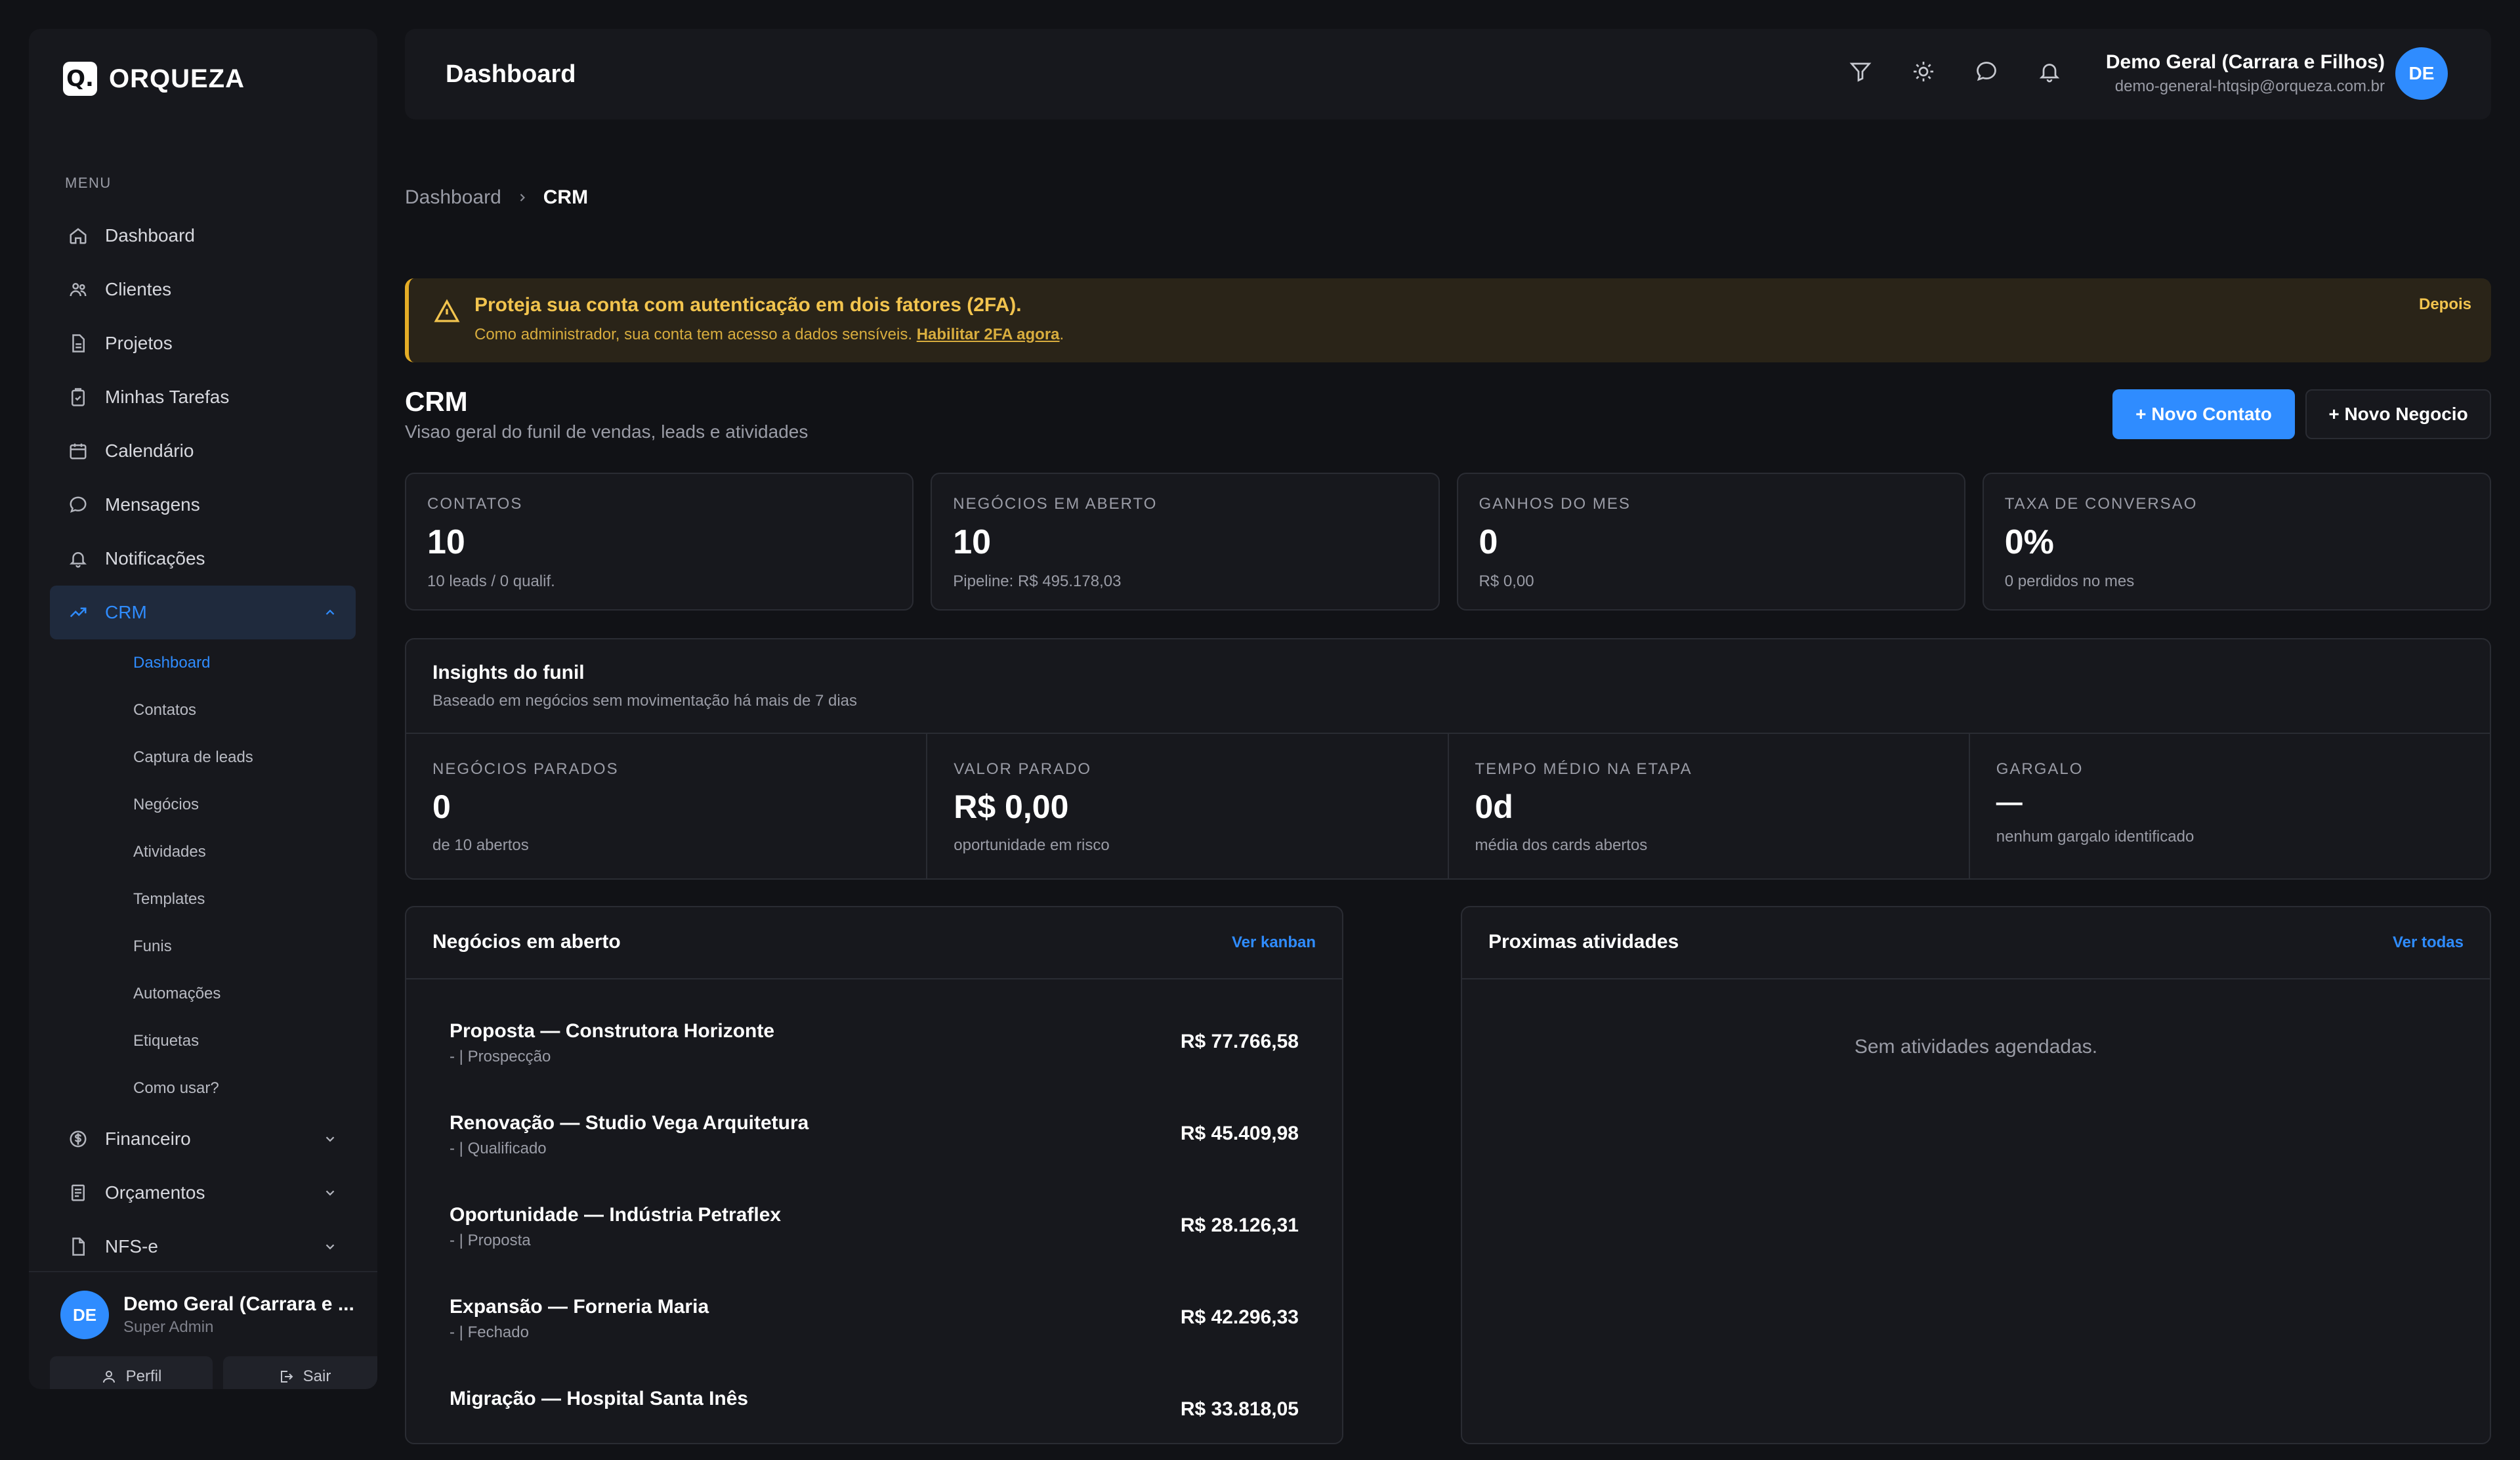  Describe the element at coordinates (78, 451) in the screenshot. I see `calendar-icon` at that location.